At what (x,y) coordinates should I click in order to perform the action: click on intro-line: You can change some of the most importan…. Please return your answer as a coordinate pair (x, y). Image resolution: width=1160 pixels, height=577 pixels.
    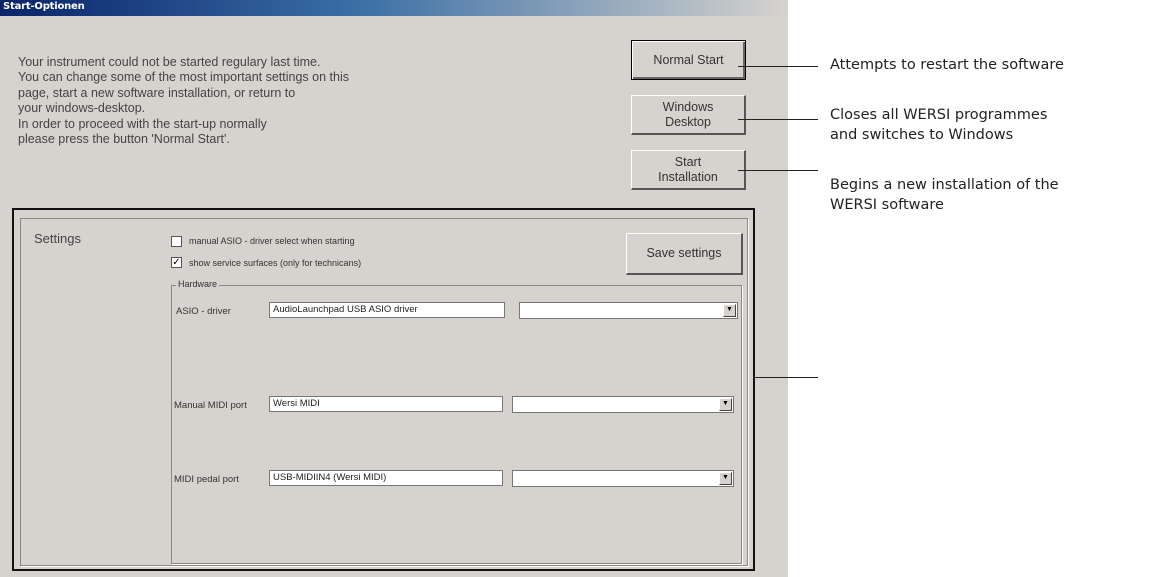
    Looking at the image, I should click on (183, 77).